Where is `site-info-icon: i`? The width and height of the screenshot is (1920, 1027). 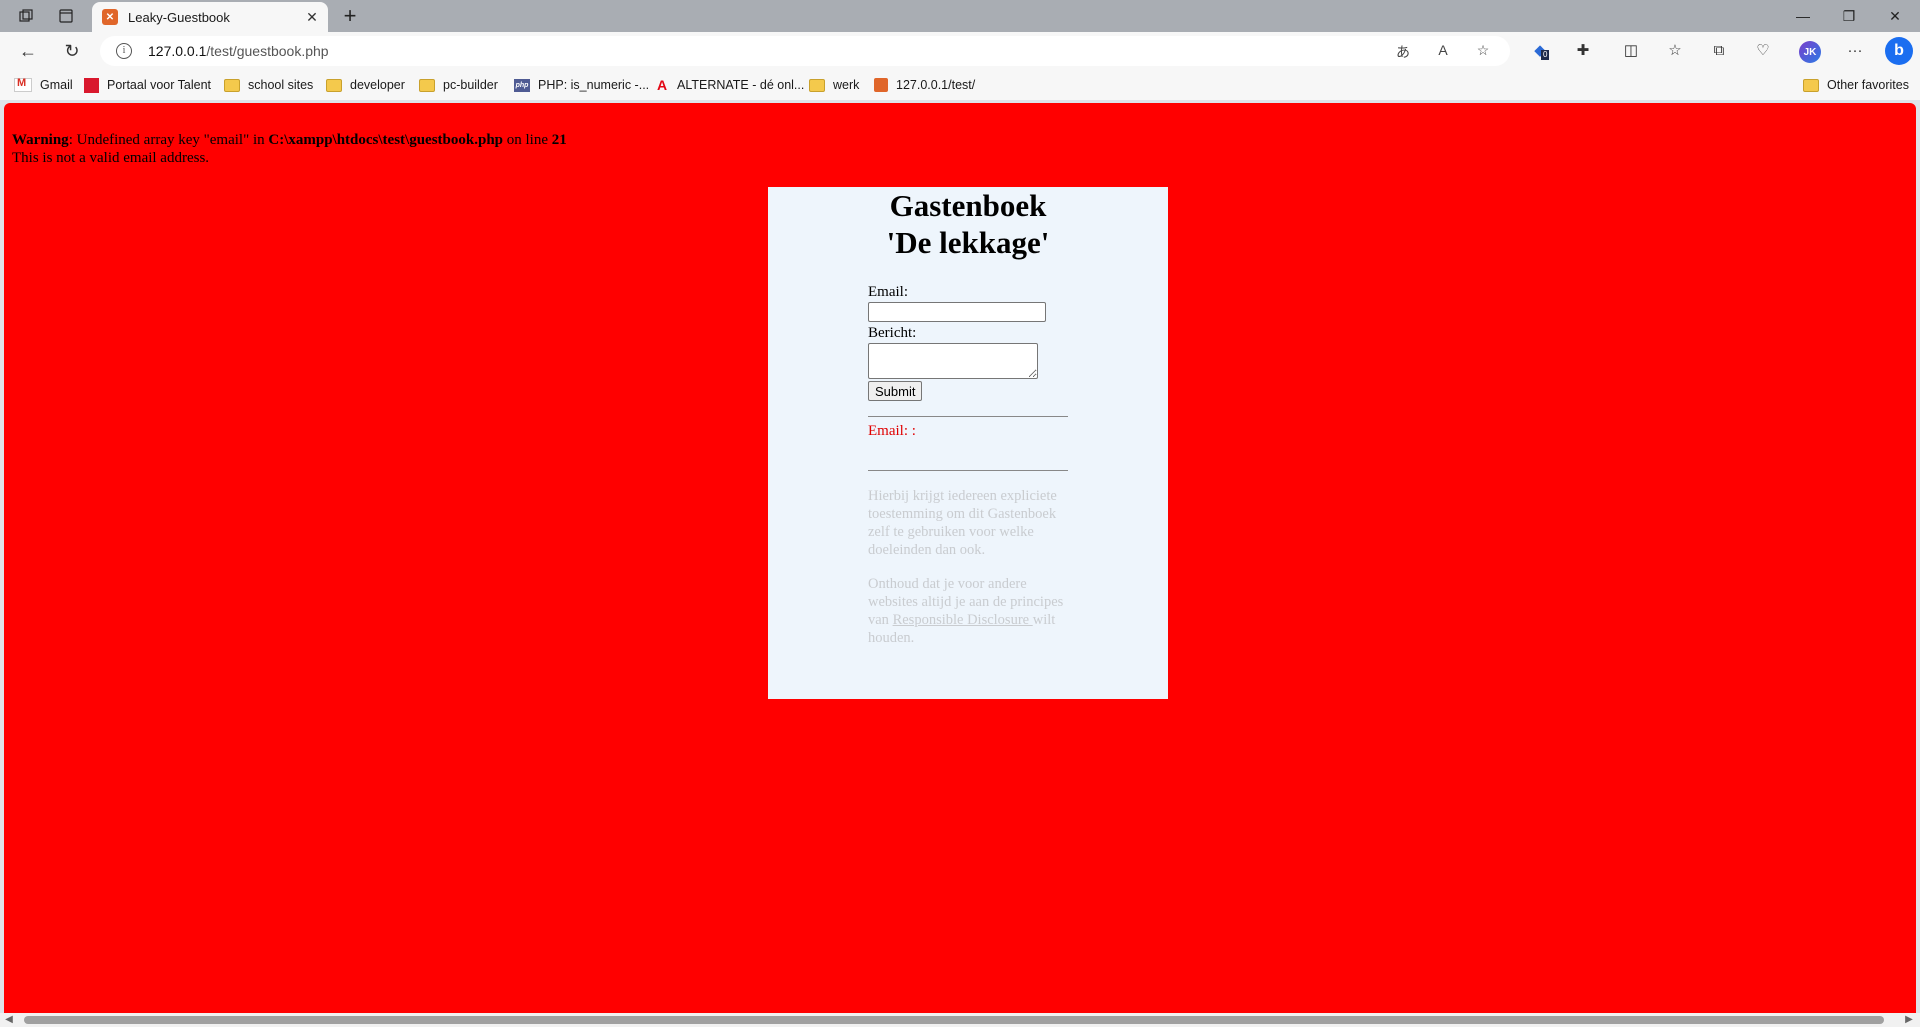 site-info-icon: i is located at coordinates (124, 51).